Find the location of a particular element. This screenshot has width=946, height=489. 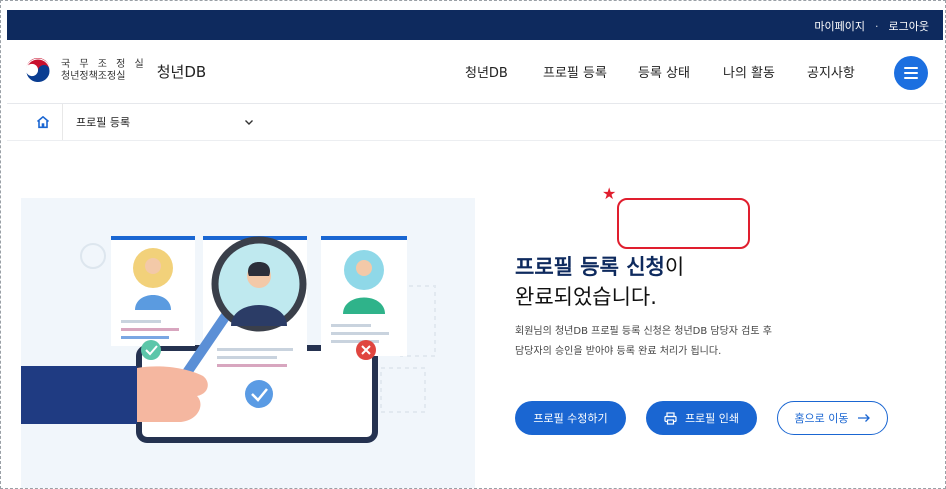

description-line1: 회원님의 청년DB 프로필 등록 신청은 청년DB 담당자 검토 후 is located at coordinates (643, 331).